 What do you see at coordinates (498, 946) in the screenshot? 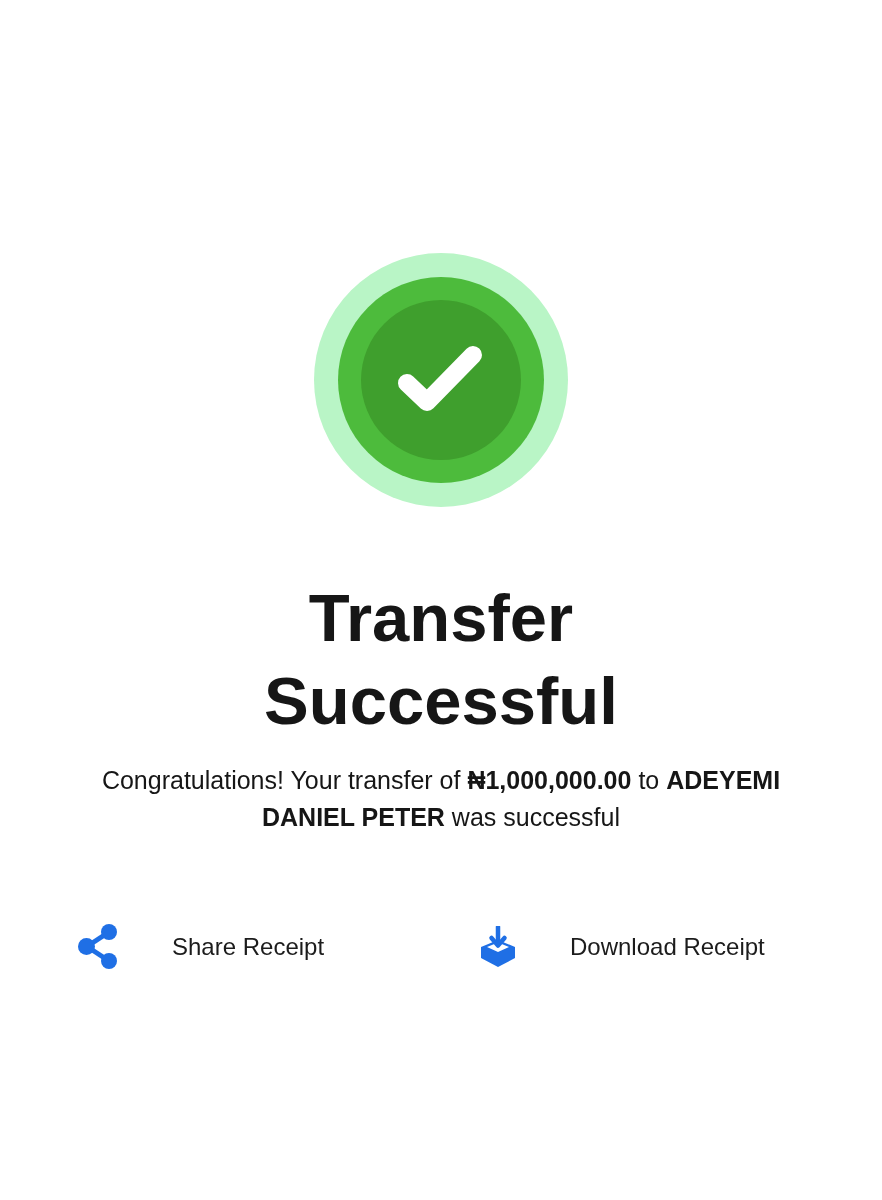
I see `download-tray-icon` at bounding box center [498, 946].